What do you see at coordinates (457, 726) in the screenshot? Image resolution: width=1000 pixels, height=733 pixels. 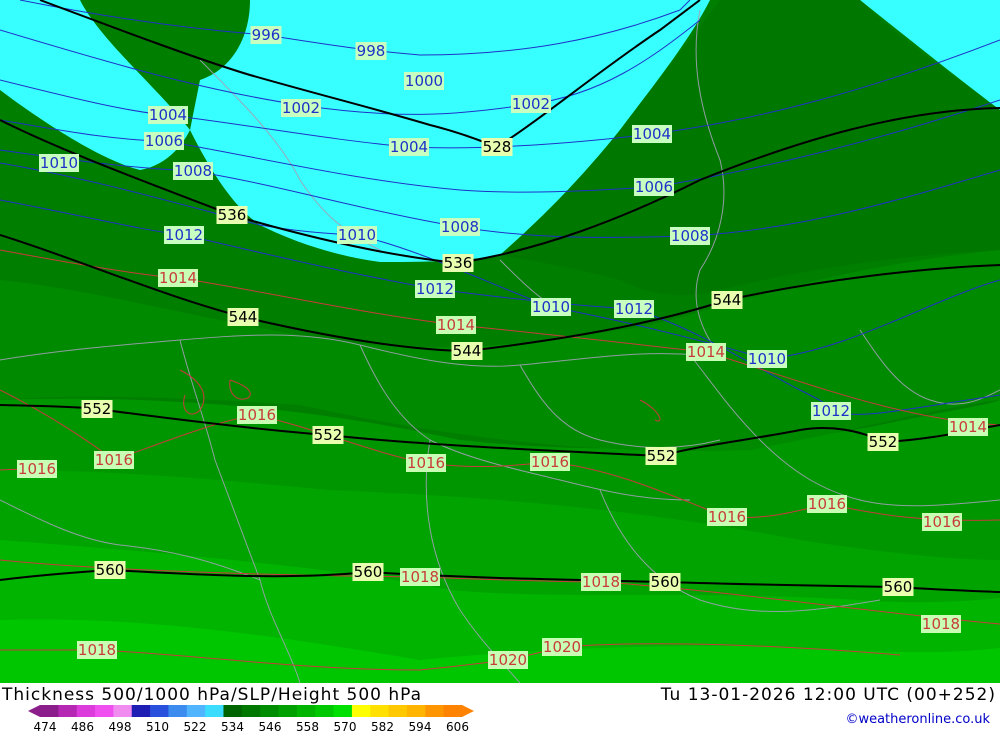 I see `scale-tick-label: 606` at bounding box center [457, 726].